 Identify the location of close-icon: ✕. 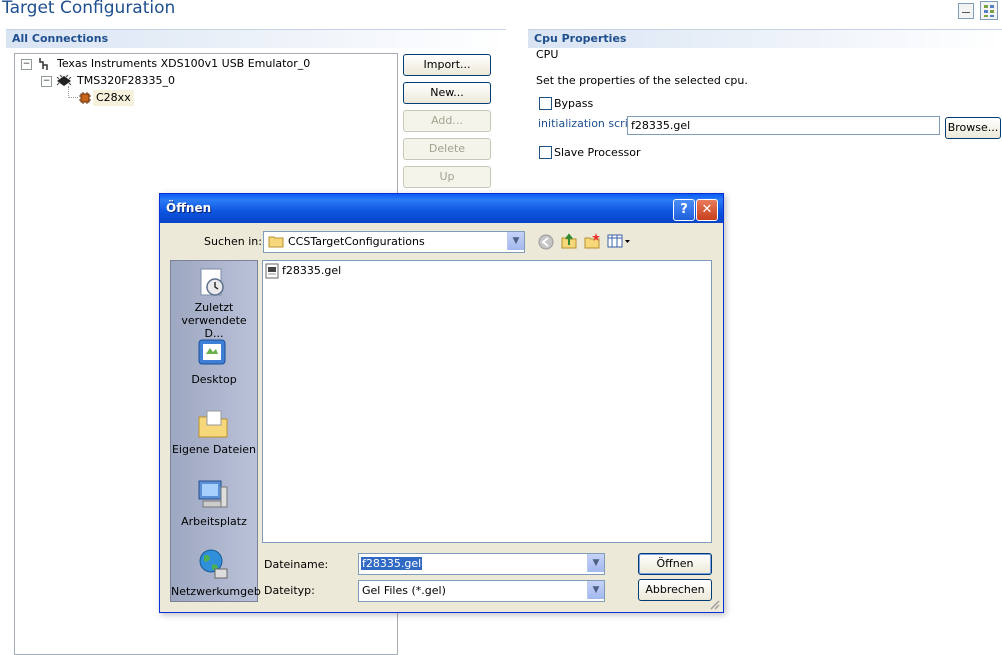
(707, 209).